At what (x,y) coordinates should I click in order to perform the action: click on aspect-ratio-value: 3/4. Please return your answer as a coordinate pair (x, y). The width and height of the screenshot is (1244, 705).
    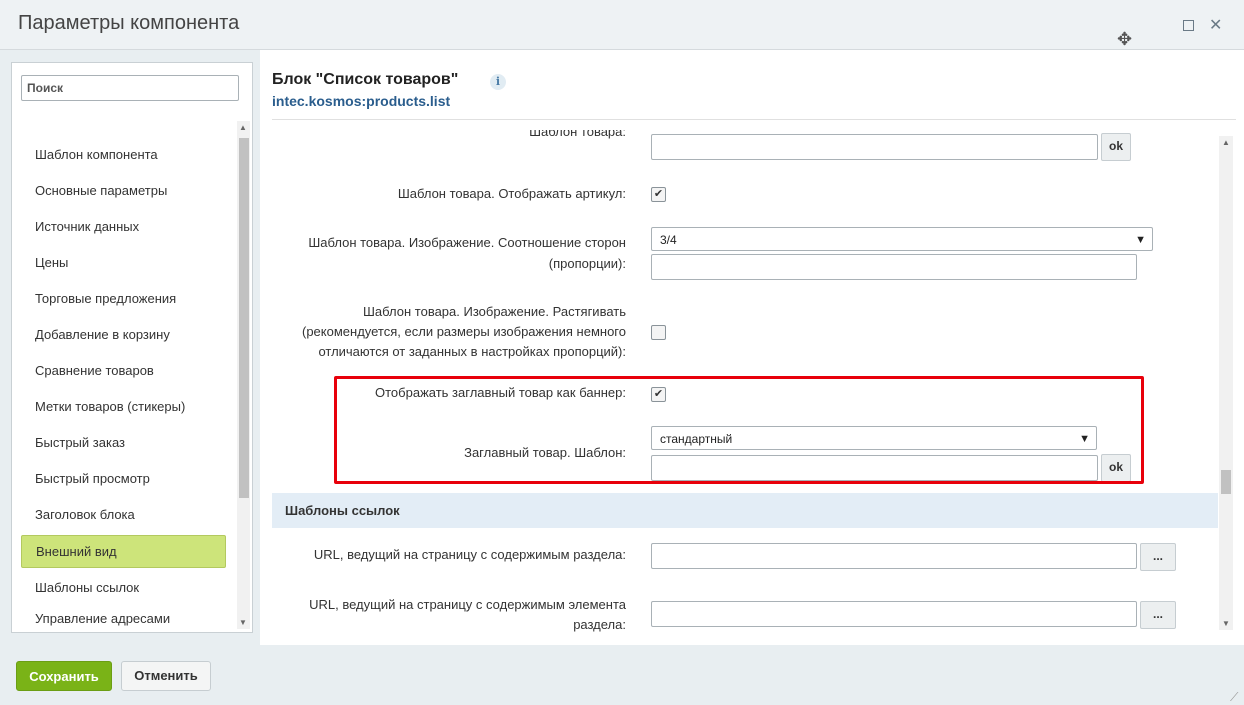
    Looking at the image, I should click on (668, 240).